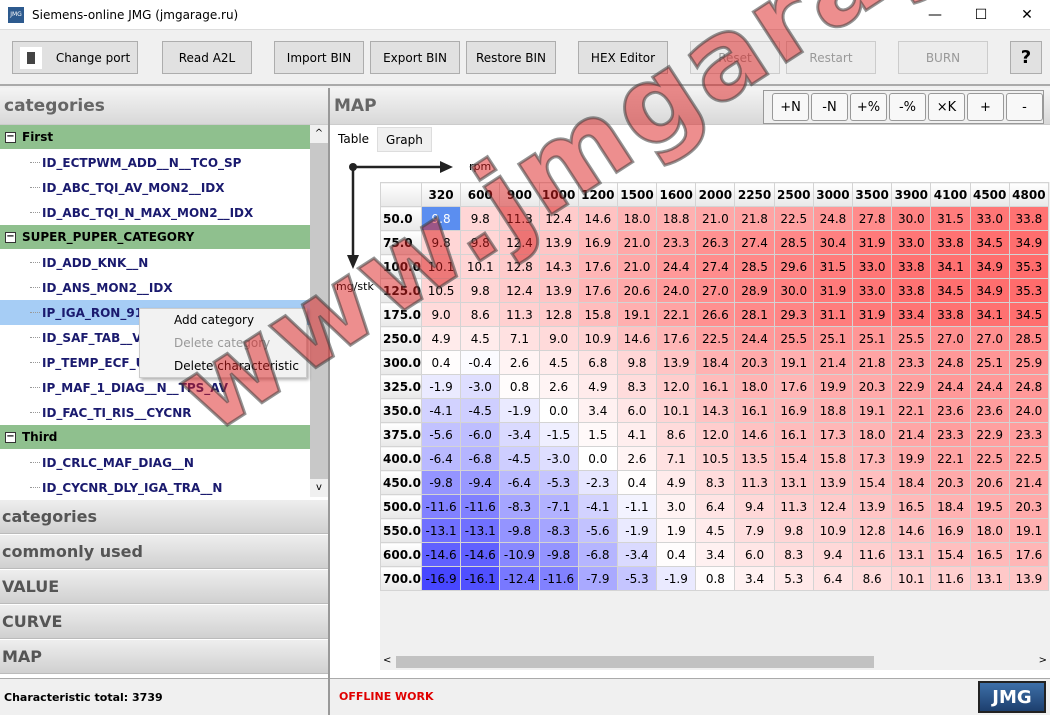 Image resolution: width=1050 pixels, height=715 pixels. What do you see at coordinates (519, 554) in the screenshot?
I see `table-cell: -10.9` at bounding box center [519, 554].